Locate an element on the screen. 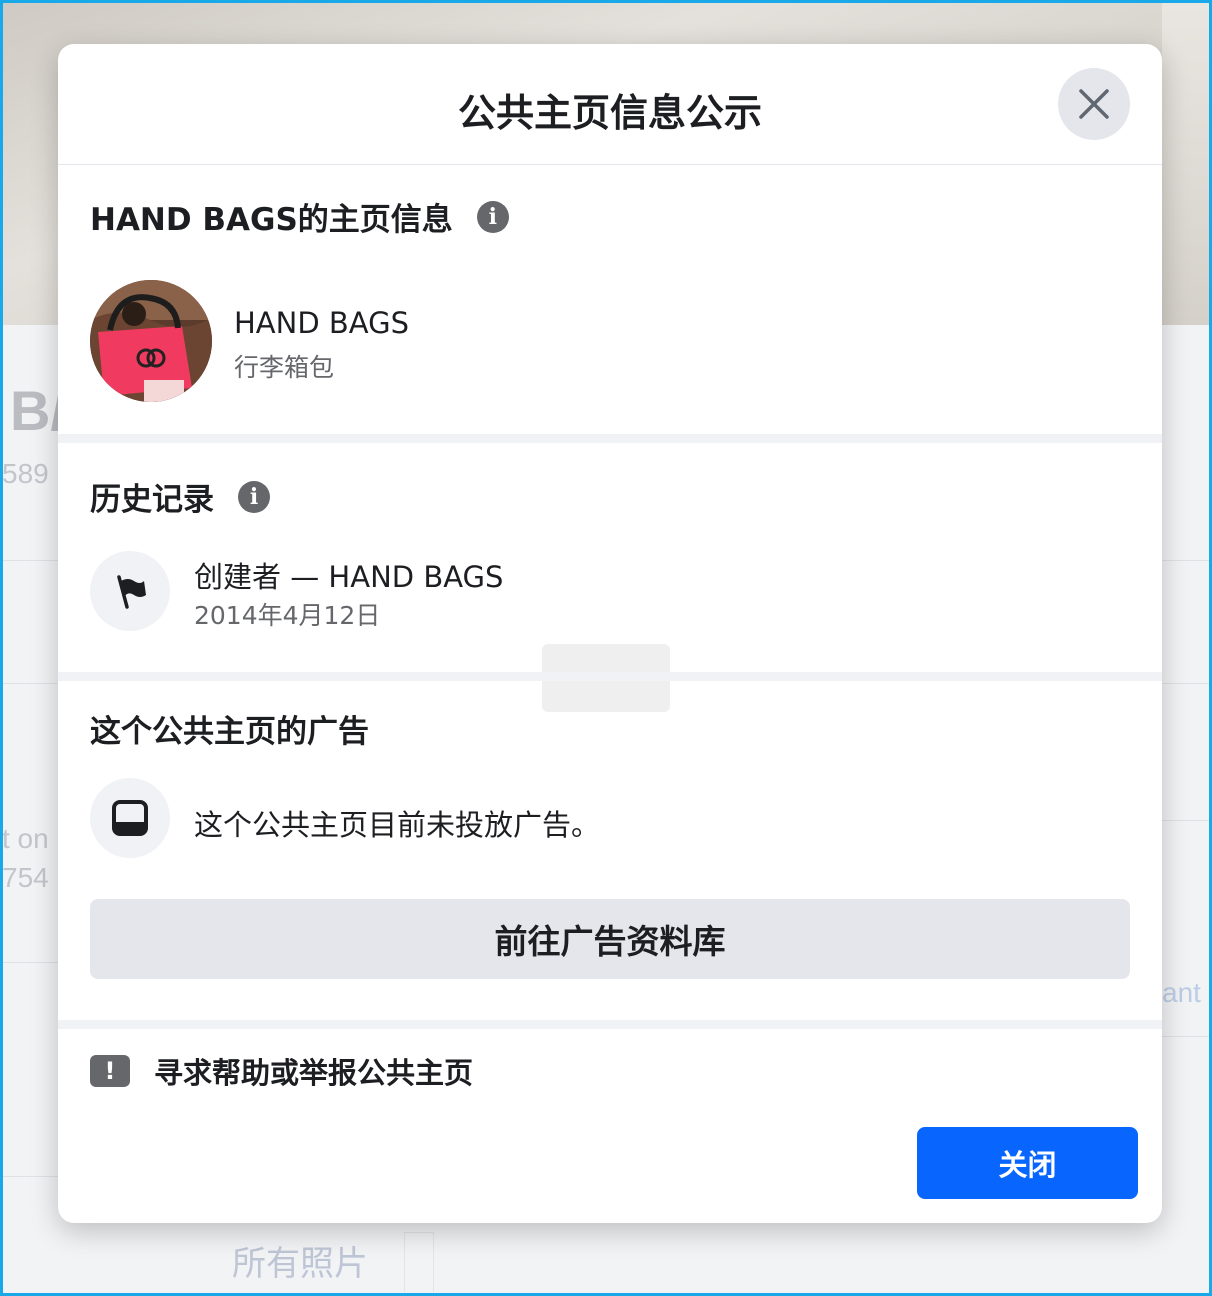 The width and height of the screenshot is (1212, 1296). history-heading-text: 历史记录 is located at coordinates (152, 500).